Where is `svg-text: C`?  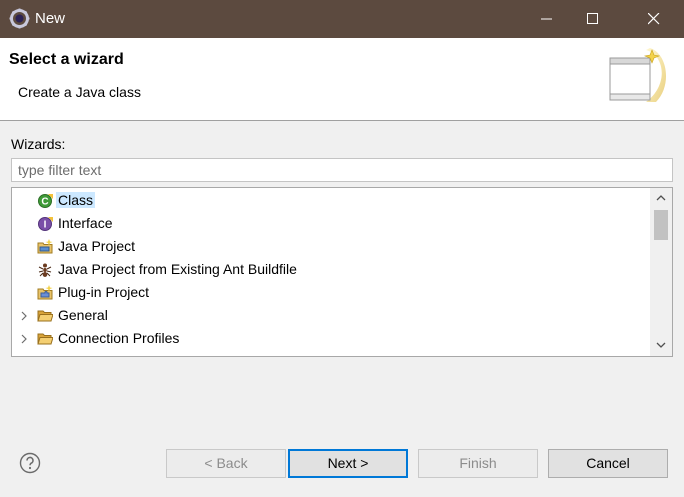 svg-text: C is located at coordinates (44, 202).